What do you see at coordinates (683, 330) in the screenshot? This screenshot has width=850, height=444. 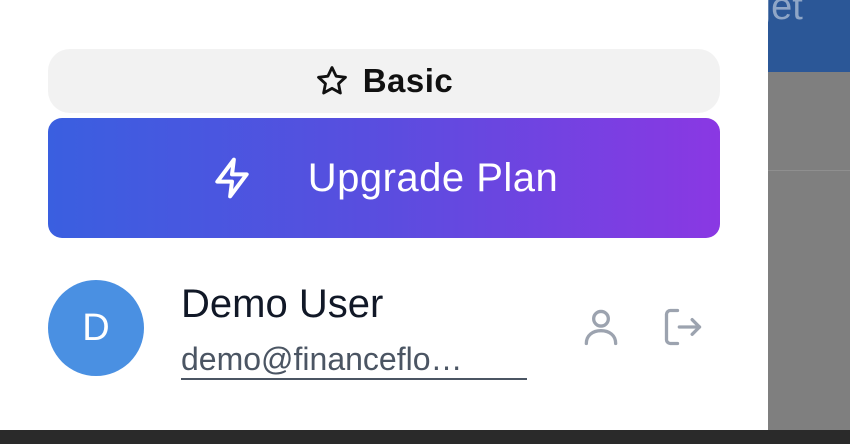 I see `logout-icon` at bounding box center [683, 330].